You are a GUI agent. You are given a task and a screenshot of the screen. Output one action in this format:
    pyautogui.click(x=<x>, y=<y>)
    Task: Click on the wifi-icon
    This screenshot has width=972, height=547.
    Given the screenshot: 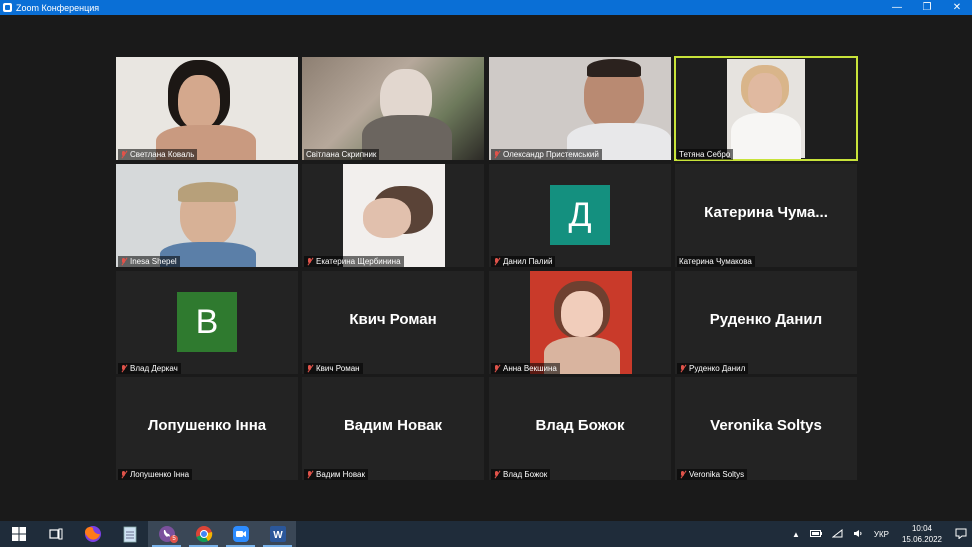 What is the action you would take?
    pyautogui.click(x=837, y=534)
    